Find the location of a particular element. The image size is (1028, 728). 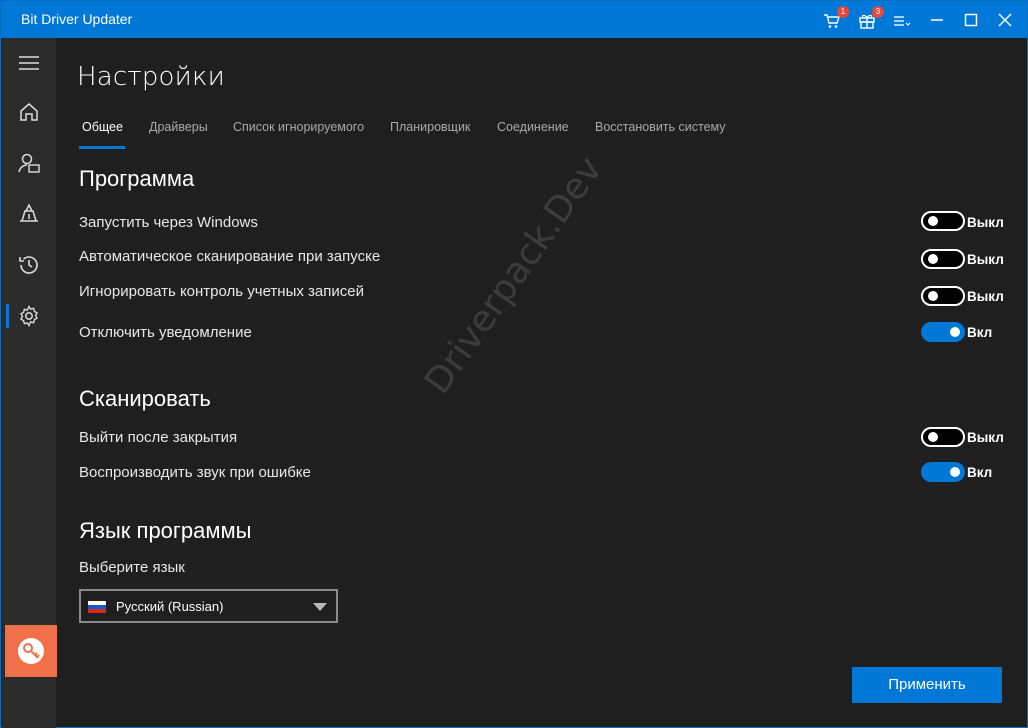

sidebar-item-settings is located at coordinates (29, 316).